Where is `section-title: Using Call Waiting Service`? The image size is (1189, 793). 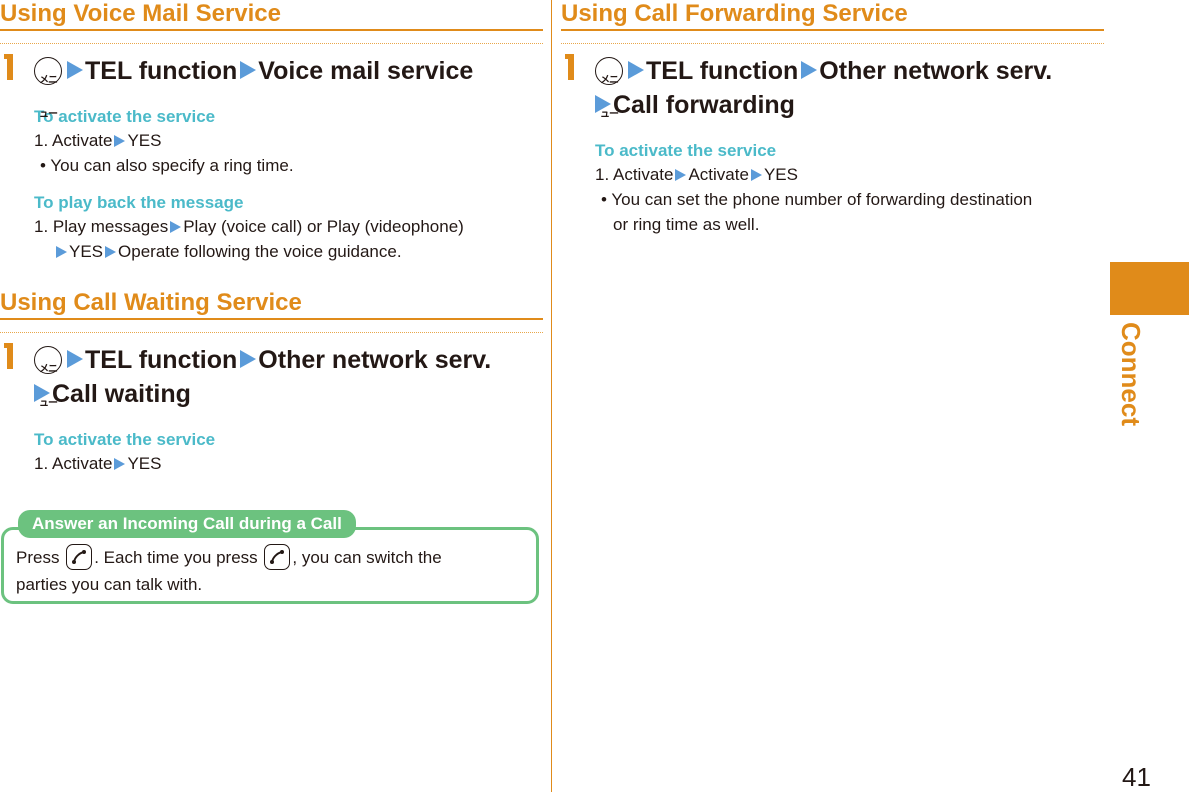
section-title: Using Call Waiting Service is located at coordinates (271, 304).